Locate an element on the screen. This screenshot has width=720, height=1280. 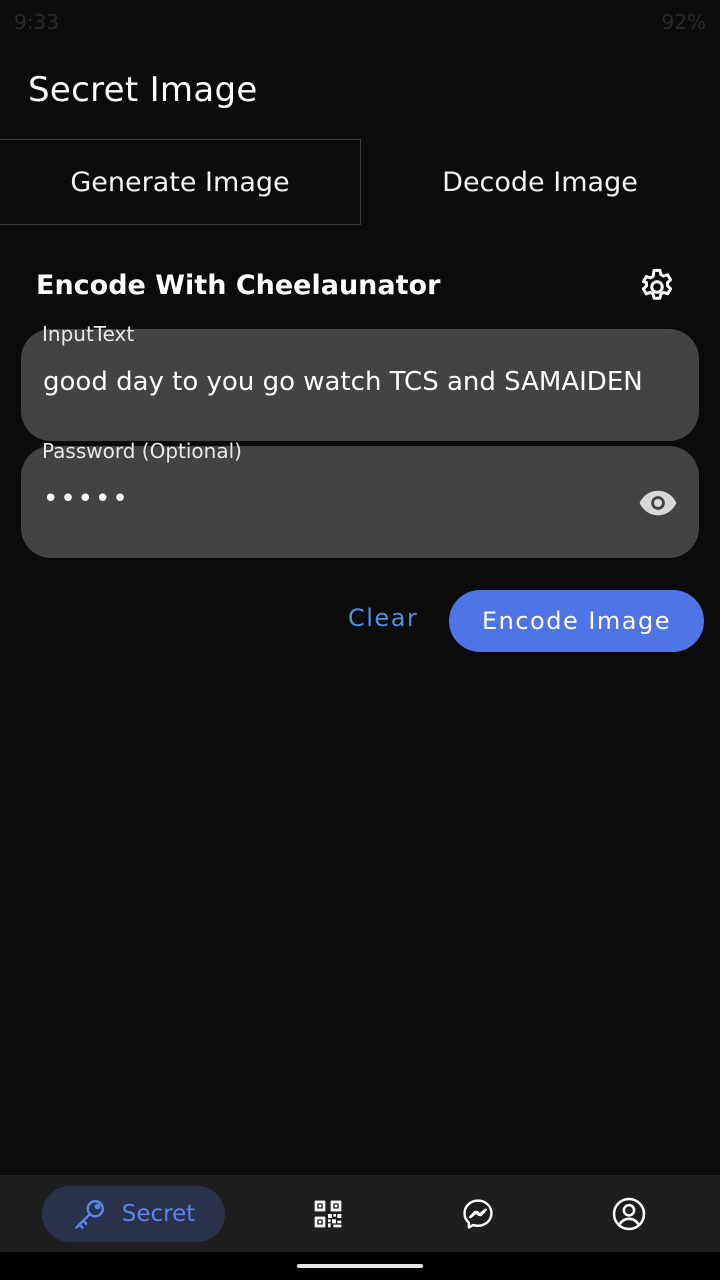
settings-button is located at coordinates (657, 287).